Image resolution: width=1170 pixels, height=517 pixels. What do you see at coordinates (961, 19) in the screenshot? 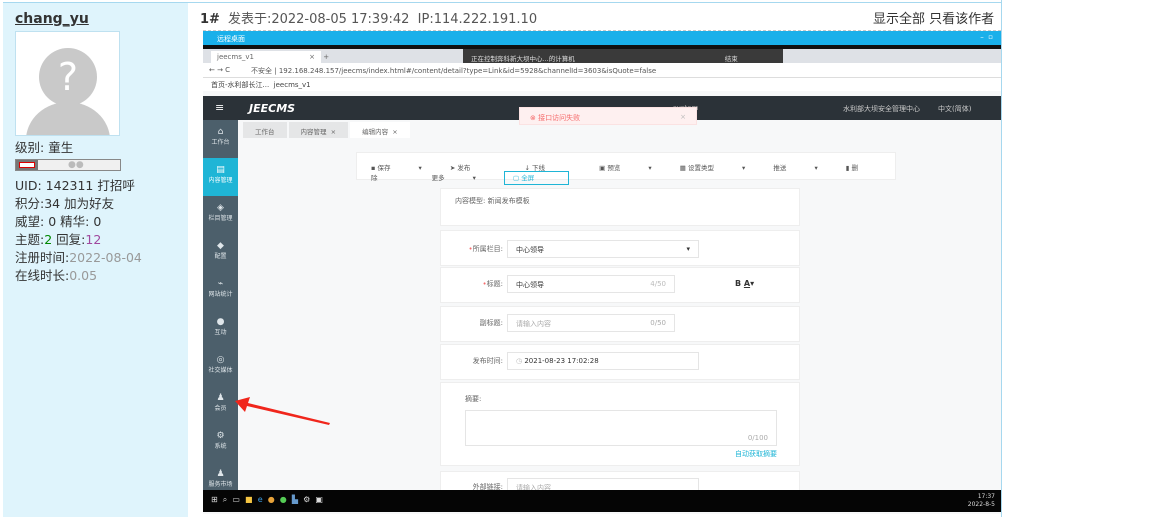
I see `only-author-link: 只看该作者` at bounding box center [961, 19].